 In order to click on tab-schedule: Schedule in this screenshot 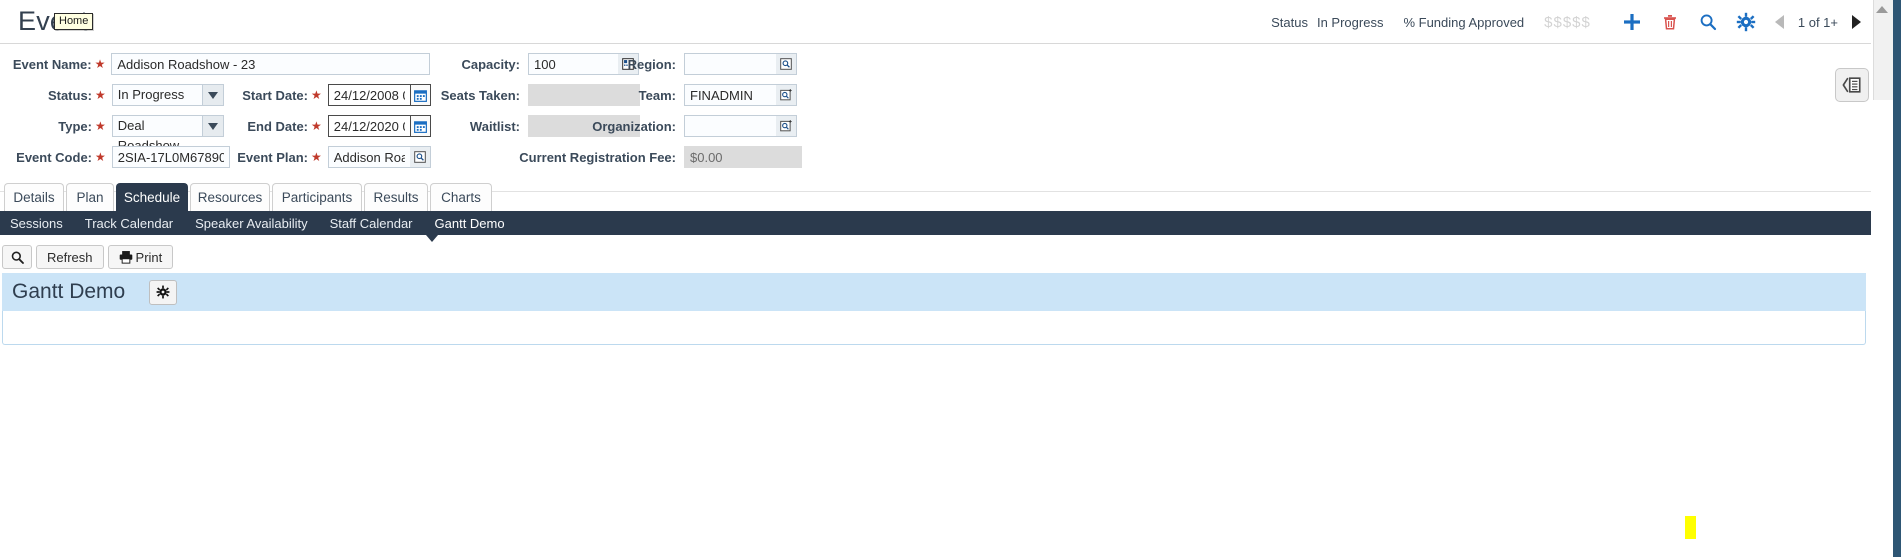, I will do `click(152, 197)`.